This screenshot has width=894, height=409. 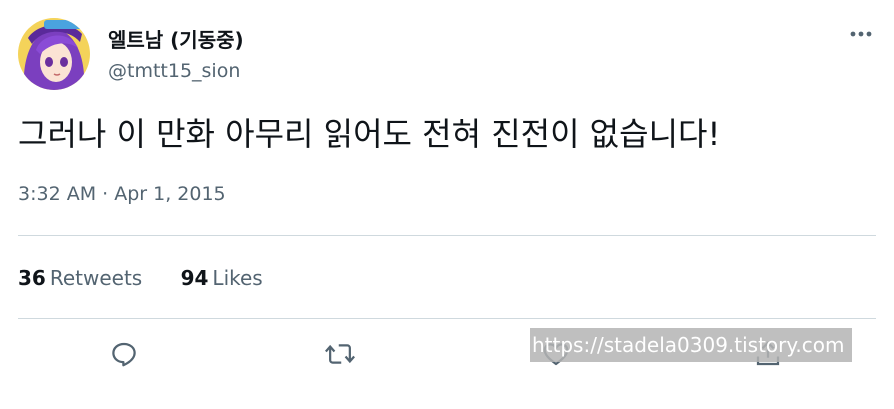 I want to click on retweets-stat: 36 Retweets, so click(x=80, y=278).